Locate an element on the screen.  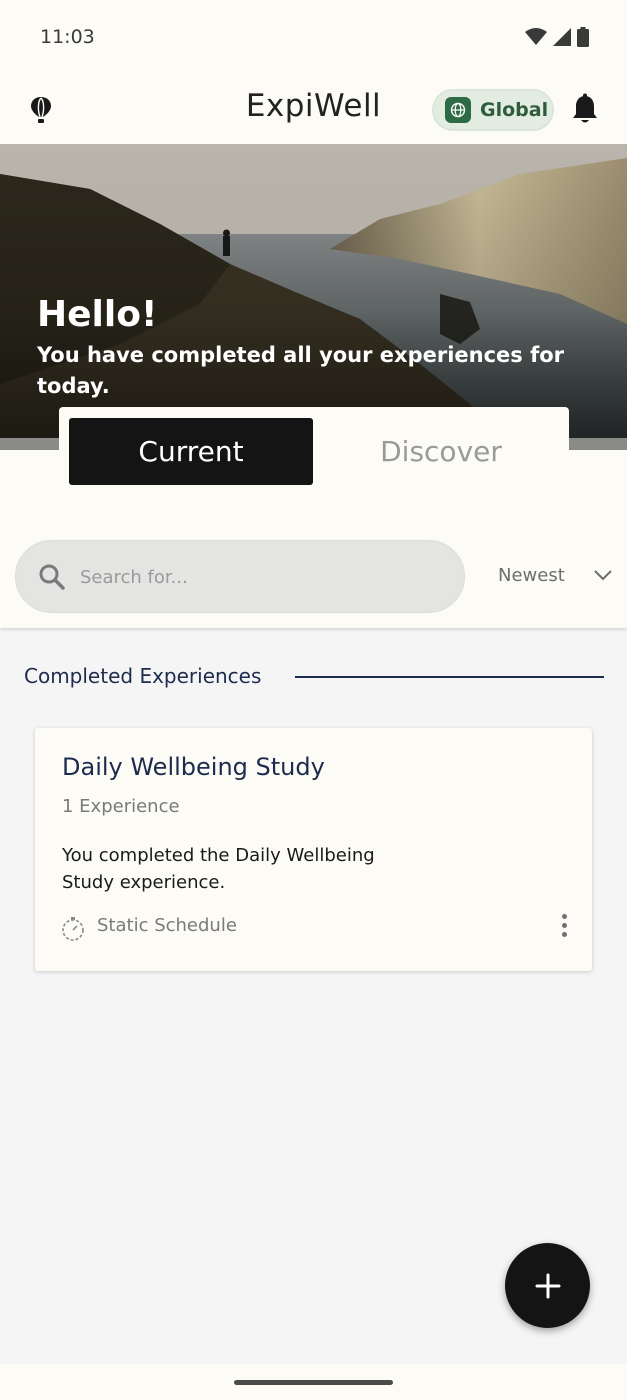
plus-icon is located at coordinates (547, 1285).